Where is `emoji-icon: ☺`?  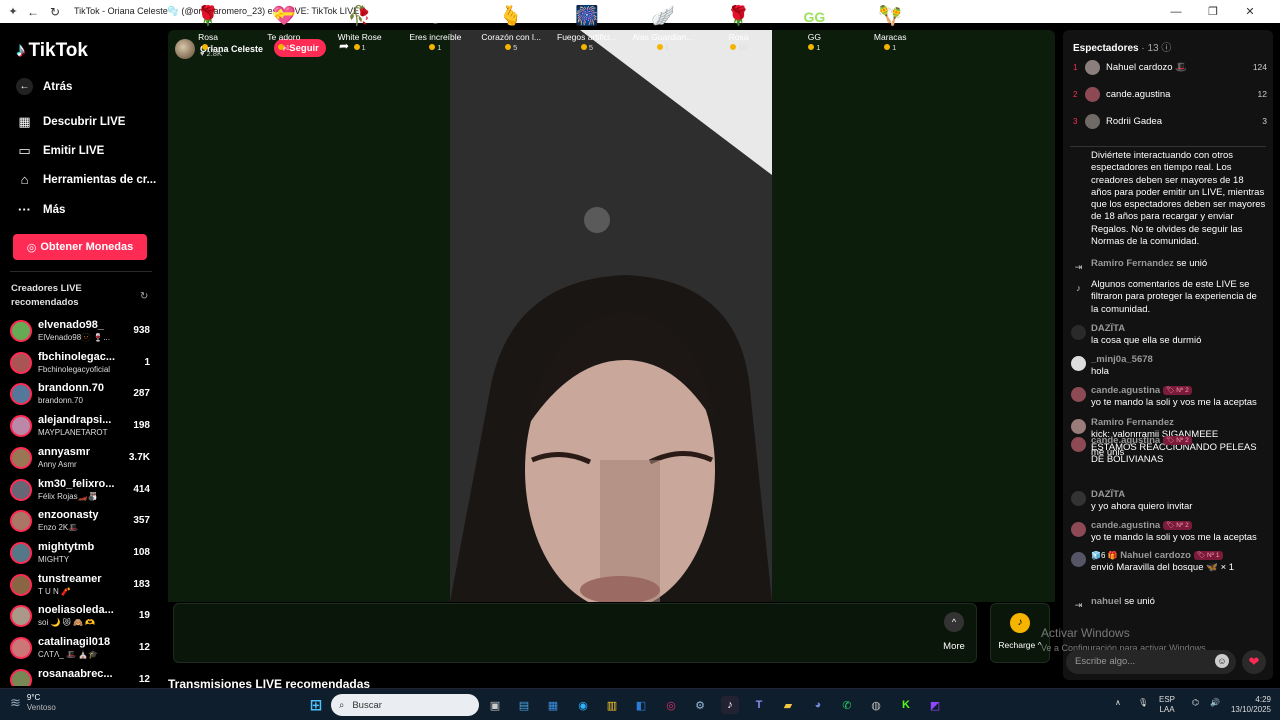
emoji-icon: ☺ is located at coordinates (1222, 661).